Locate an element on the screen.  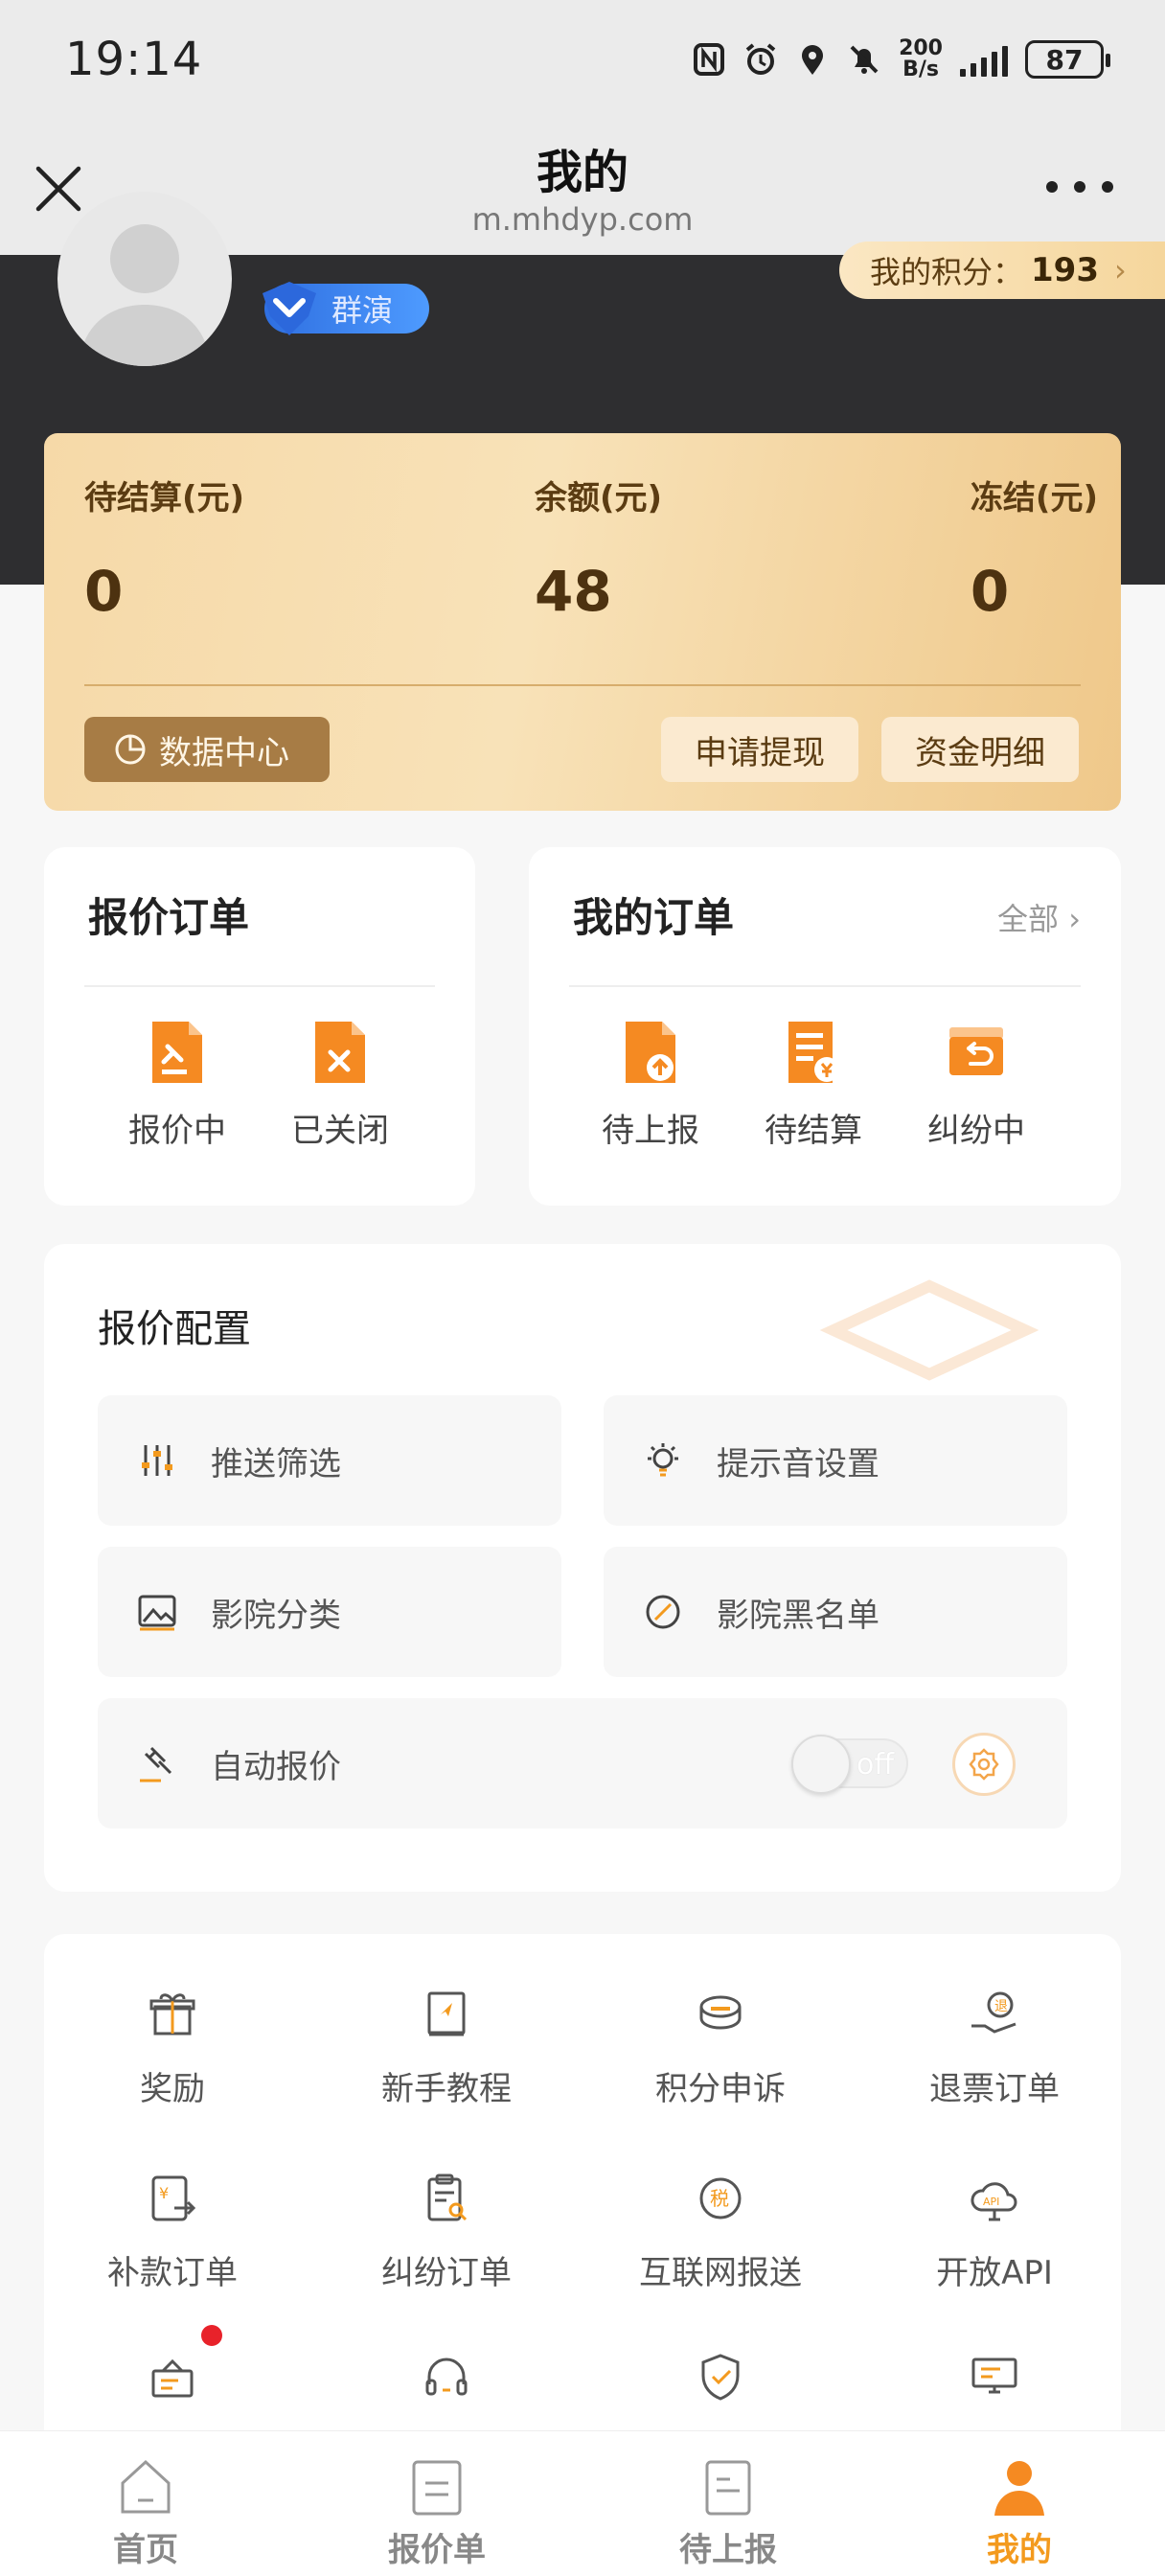
gavel-icon is located at coordinates (156, 1764).